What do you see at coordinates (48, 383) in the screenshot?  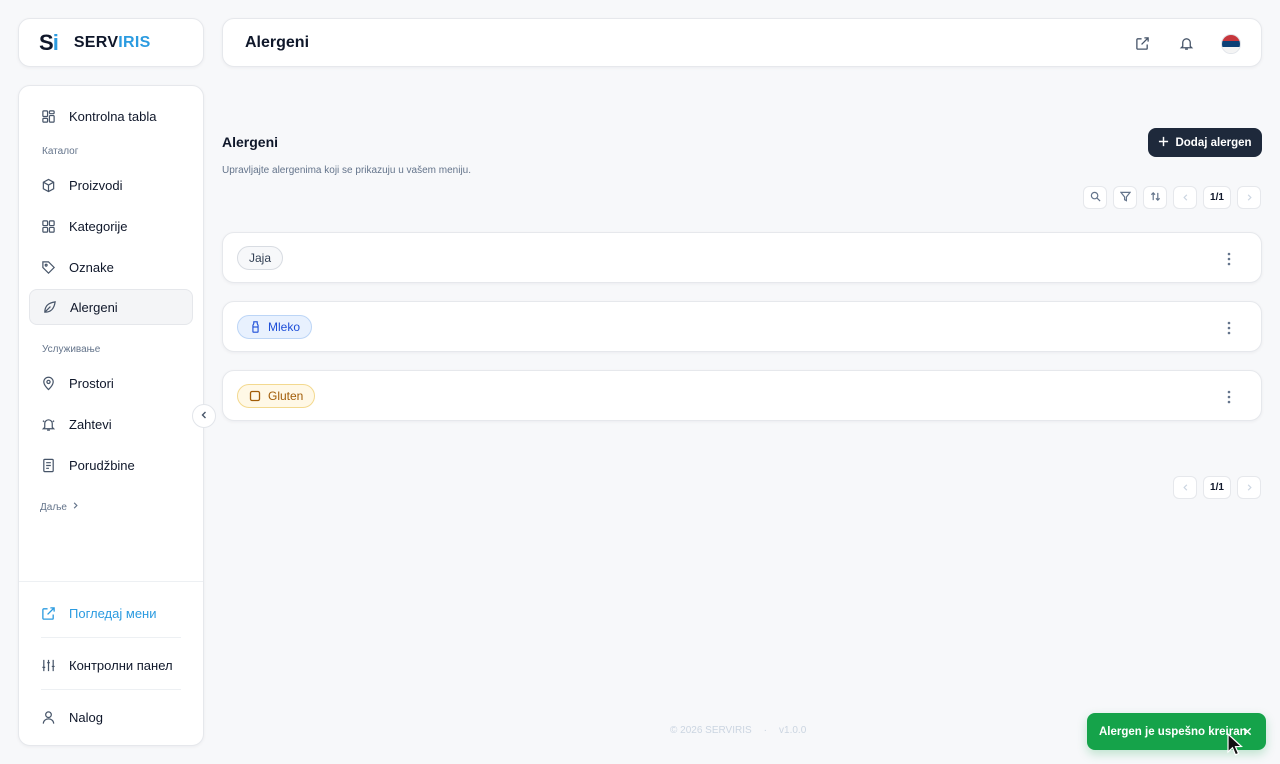 I see `map-pin-icon` at bounding box center [48, 383].